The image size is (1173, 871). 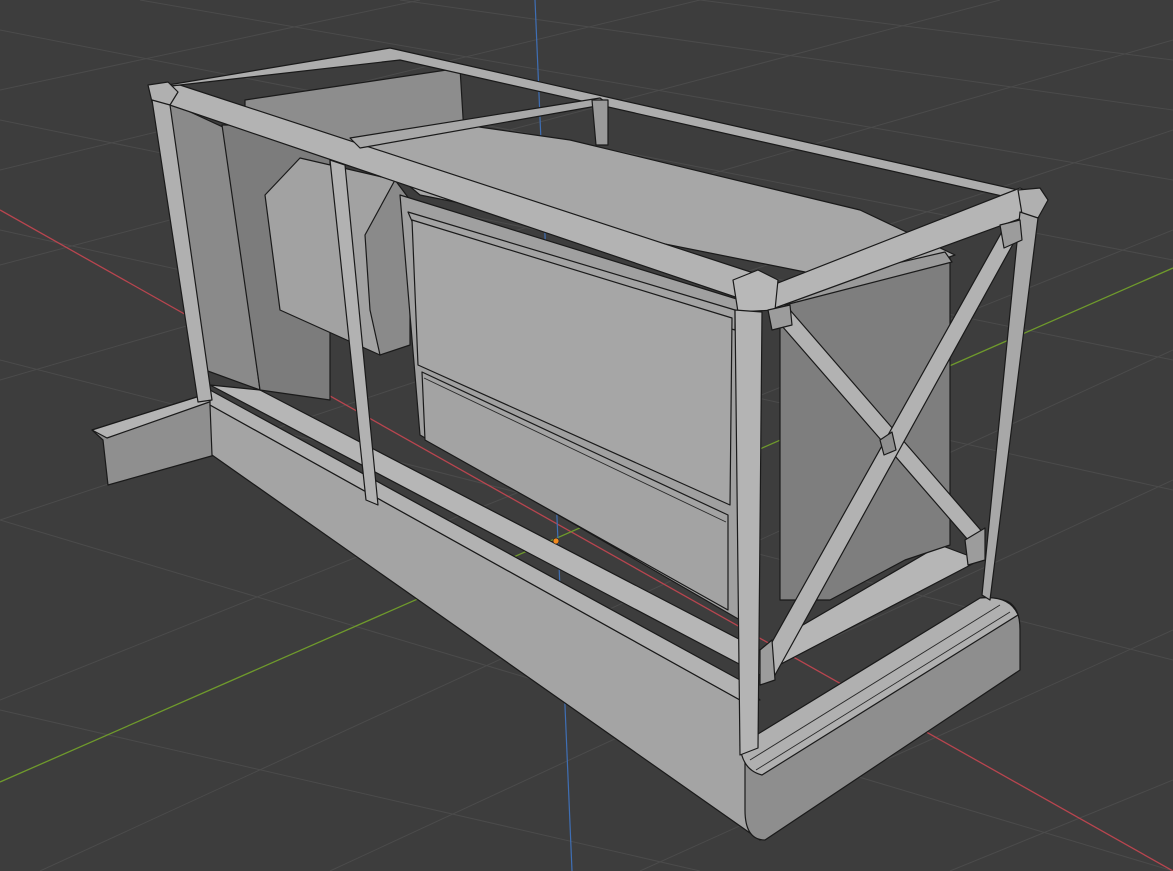 What do you see at coordinates (600, 122) in the screenshot?
I see `frame-back-stub` at bounding box center [600, 122].